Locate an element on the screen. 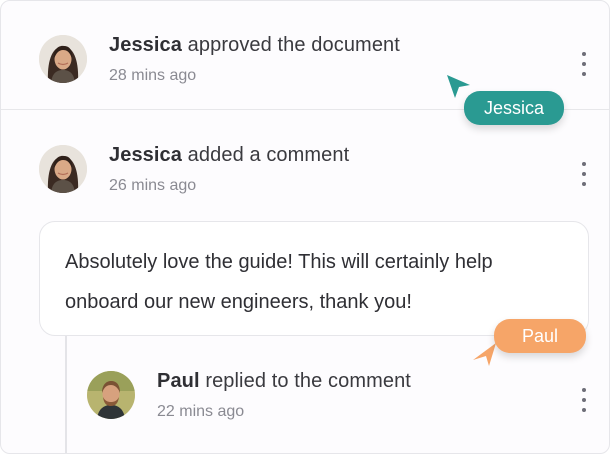 The image size is (610, 454). activity-text-2: Jessica added a comment is located at coordinates (229, 155).